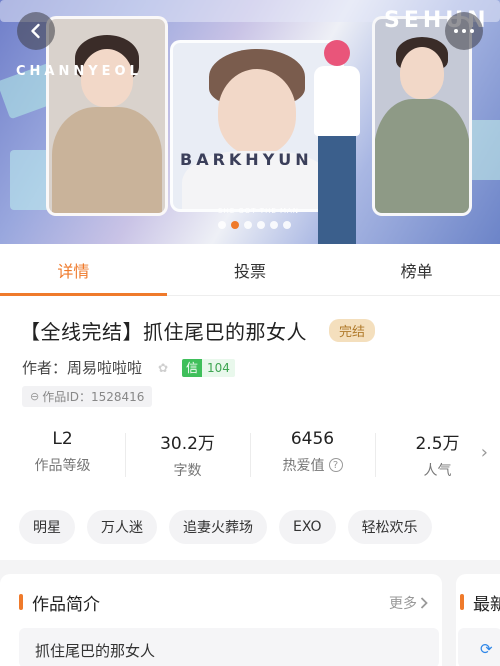 This screenshot has width=500, height=666. What do you see at coordinates (218, 527) in the screenshot?
I see `tag-chip: 追妻火葬场` at bounding box center [218, 527].